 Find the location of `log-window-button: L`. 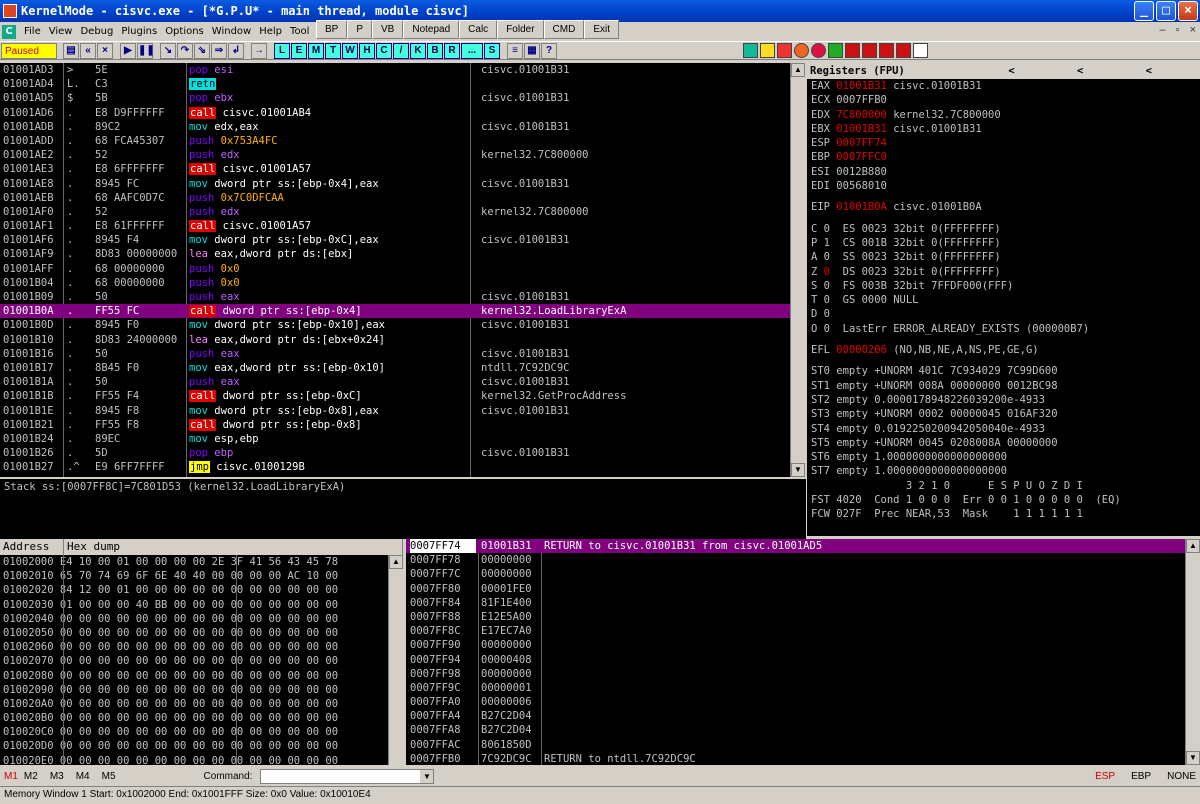

log-window-button: L is located at coordinates (282, 50).